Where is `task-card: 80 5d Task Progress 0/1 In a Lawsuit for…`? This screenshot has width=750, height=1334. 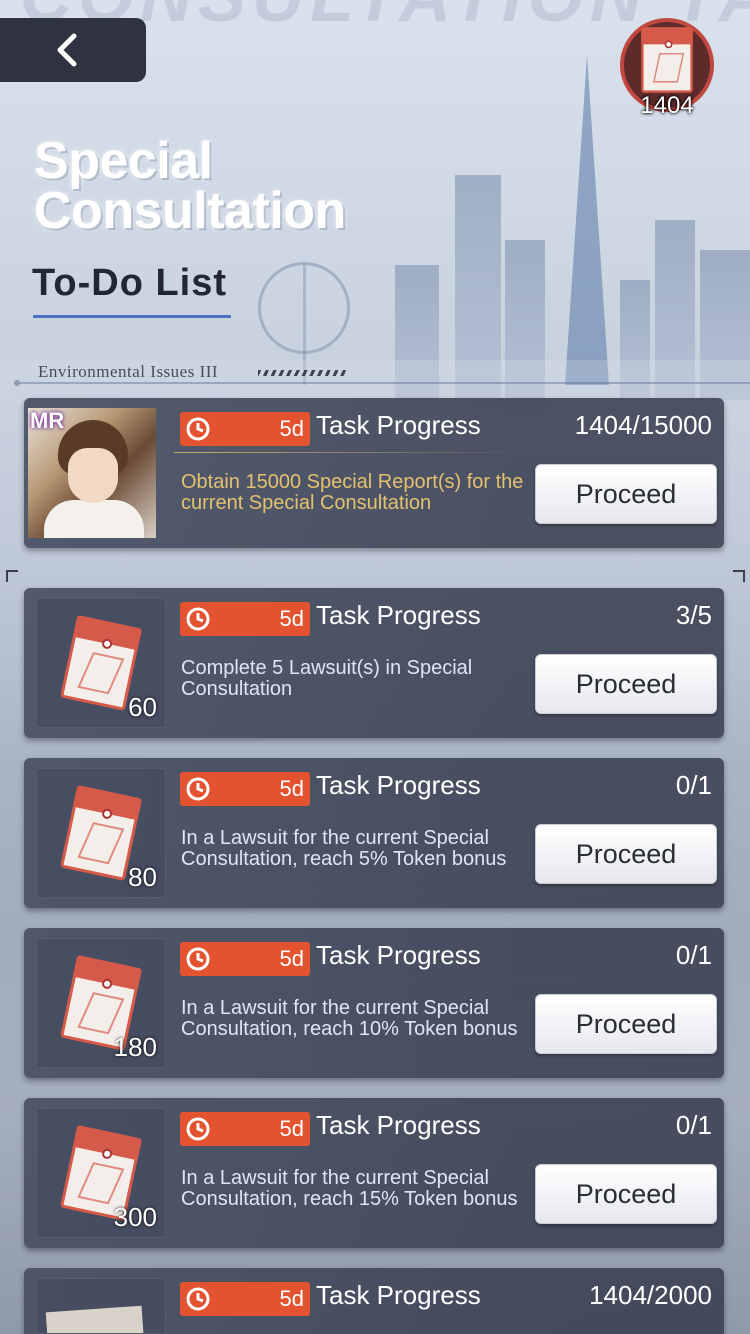 task-card: 80 5d Task Progress 0/1 In a Lawsuit for… is located at coordinates (374, 833).